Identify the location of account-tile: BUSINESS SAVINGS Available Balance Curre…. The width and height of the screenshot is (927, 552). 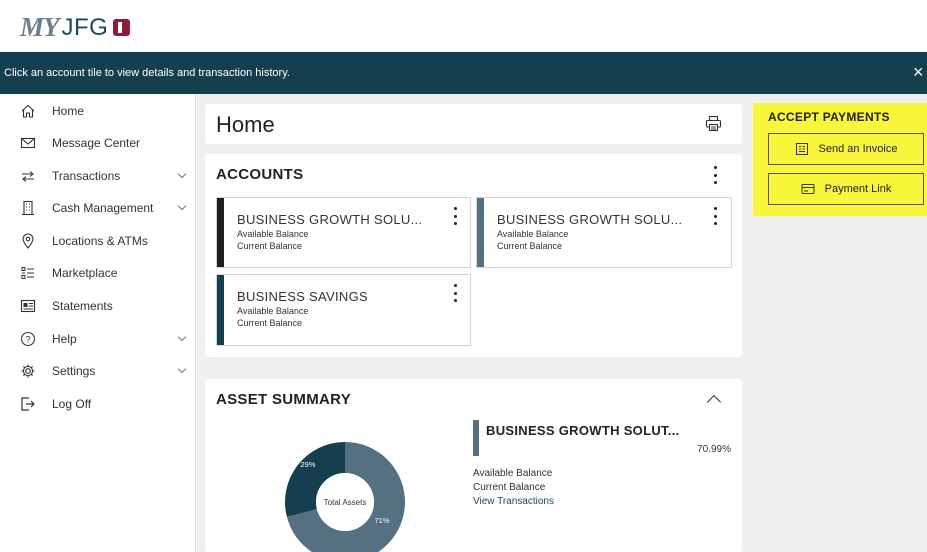
(343, 310).